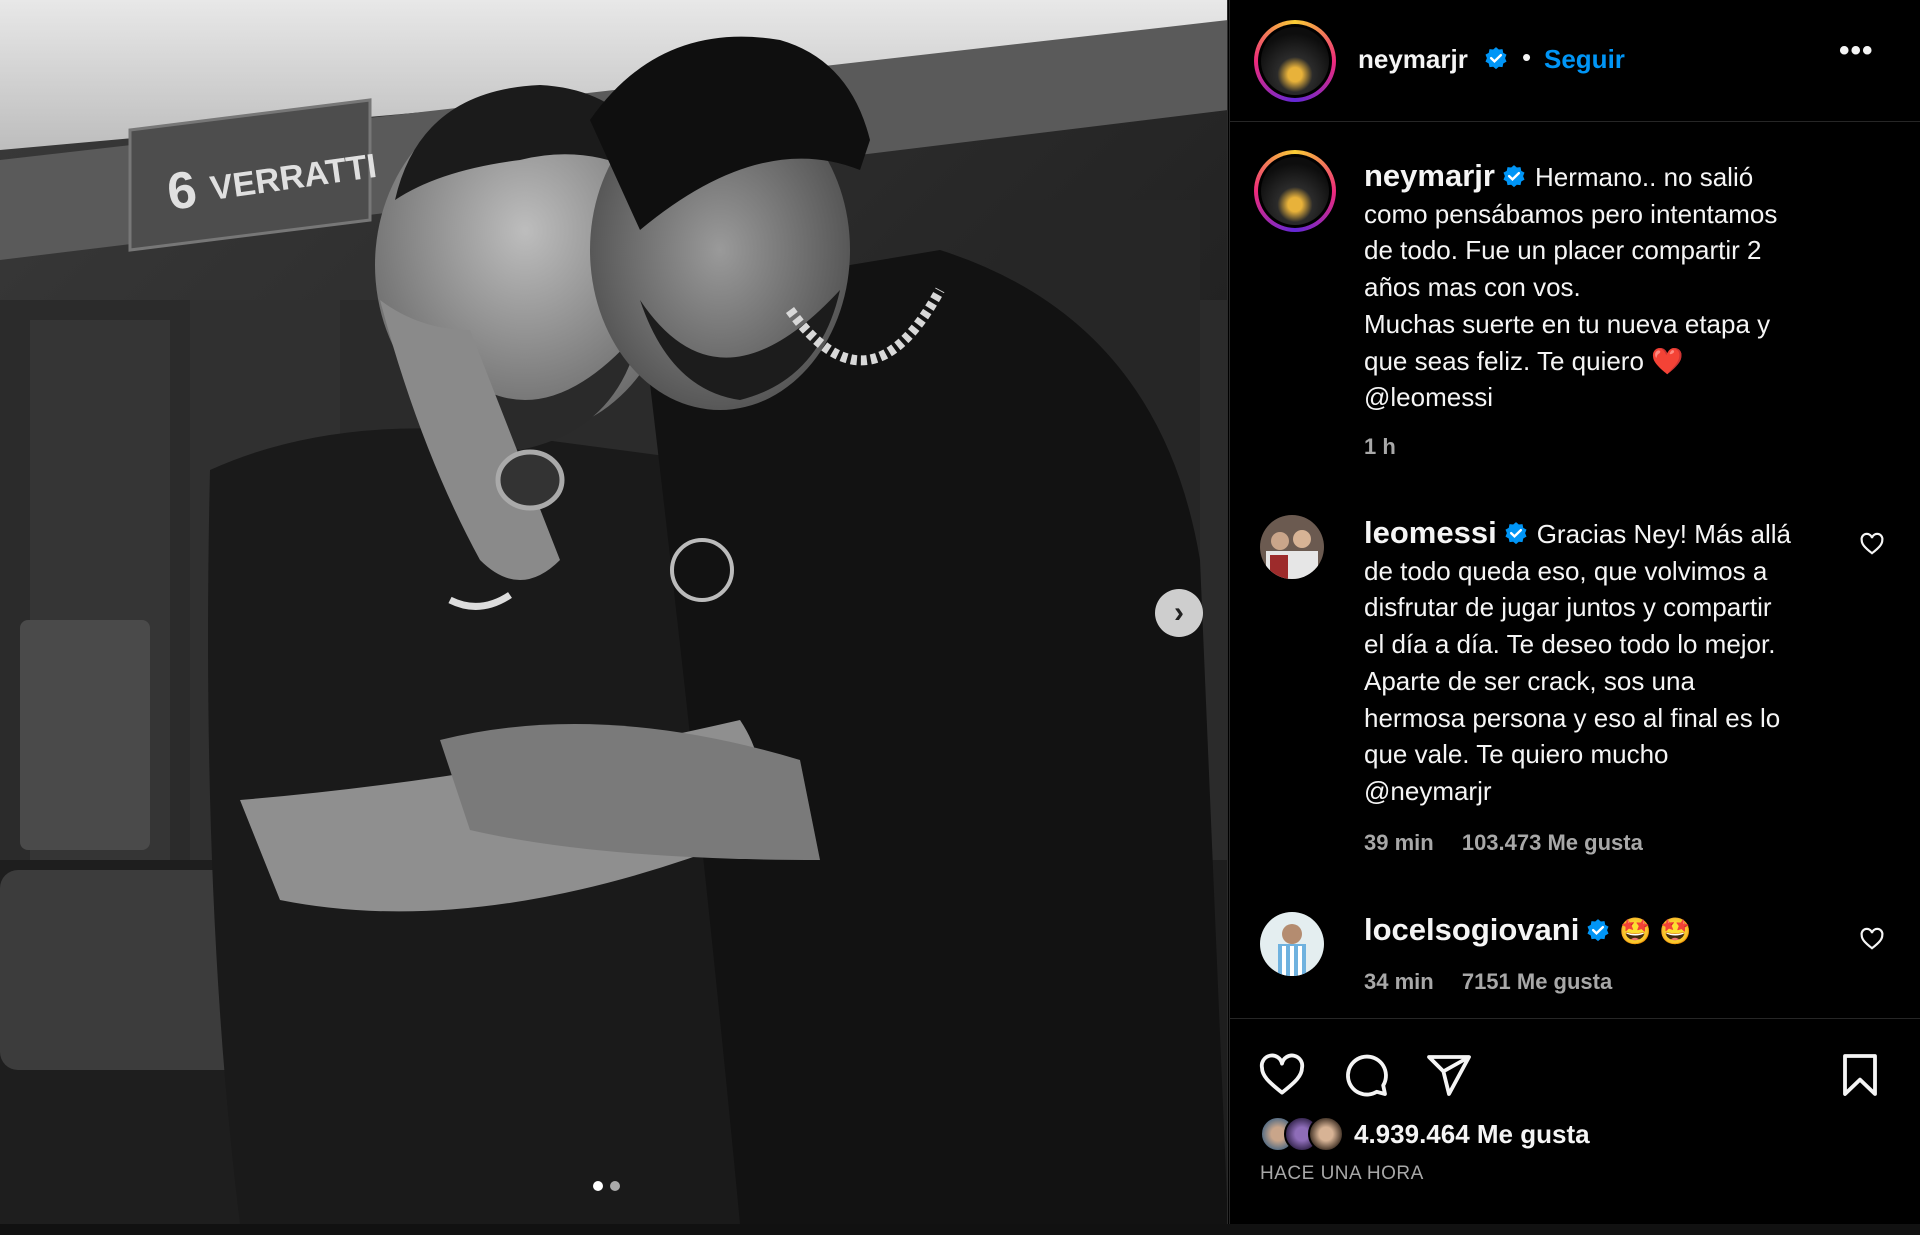 Image resolution: width=1920 pixels, height=1235 pixels. Describe the element at coordinates (960, 1229) in the screenshot. I see `window-bottom-edge` at that location.